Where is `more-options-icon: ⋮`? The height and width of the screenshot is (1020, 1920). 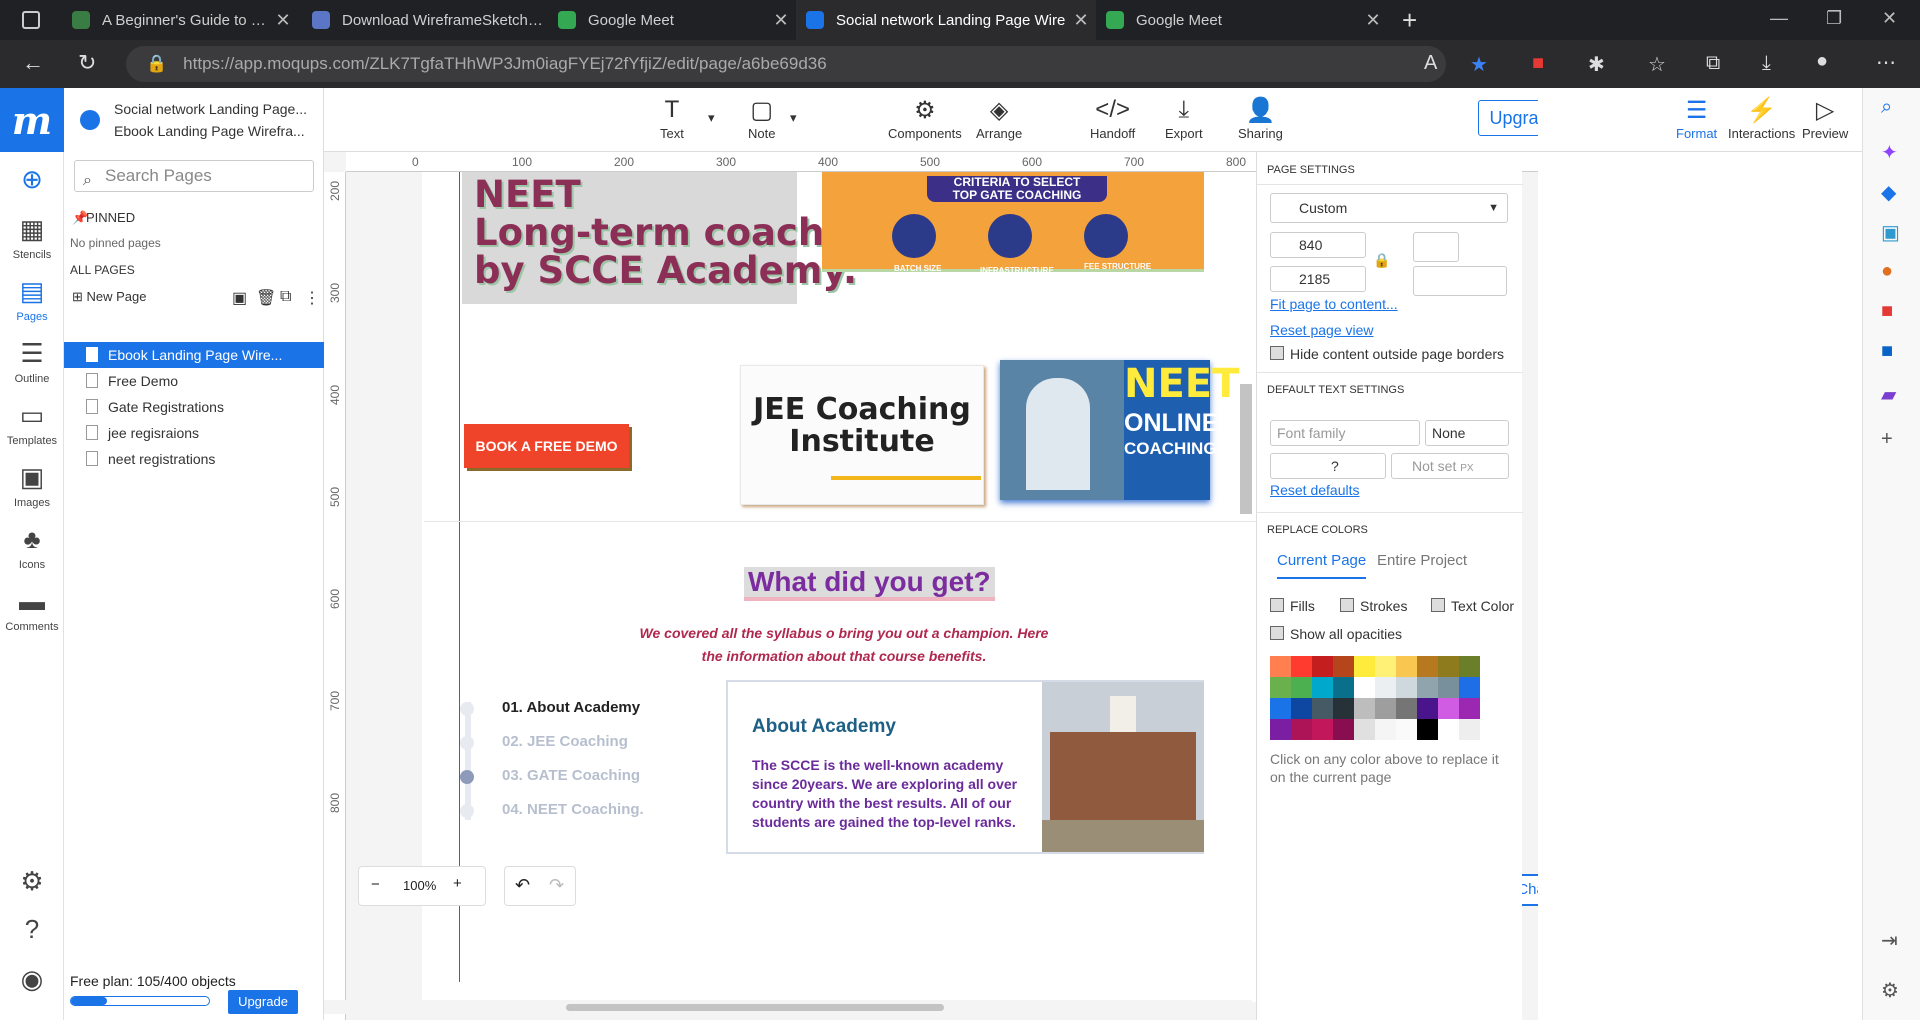
more-options-icon: ⋮ is located at coordinates (312, 298).